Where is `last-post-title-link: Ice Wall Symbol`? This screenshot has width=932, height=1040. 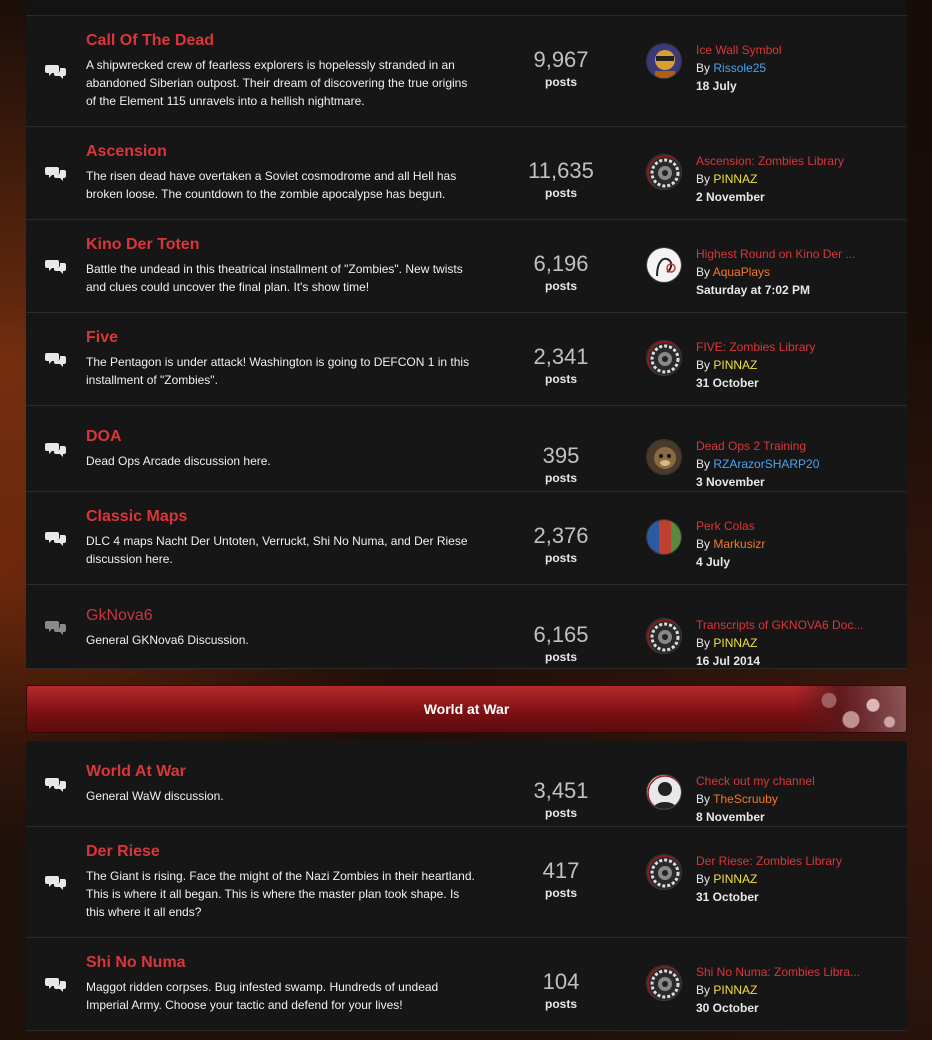
last-post-title-link: Ice Wall Symbol is located at coordinates (739, 50).